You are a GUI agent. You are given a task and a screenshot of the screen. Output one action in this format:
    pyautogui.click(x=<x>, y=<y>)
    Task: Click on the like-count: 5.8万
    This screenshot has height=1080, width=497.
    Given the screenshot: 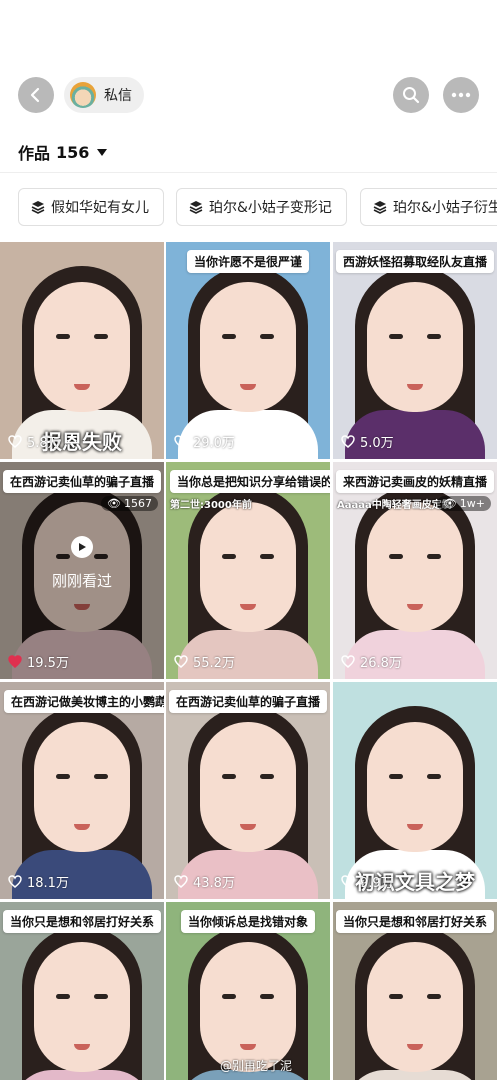 What is the action you would take?
    pyautogui.click(x=34, y=441)
    